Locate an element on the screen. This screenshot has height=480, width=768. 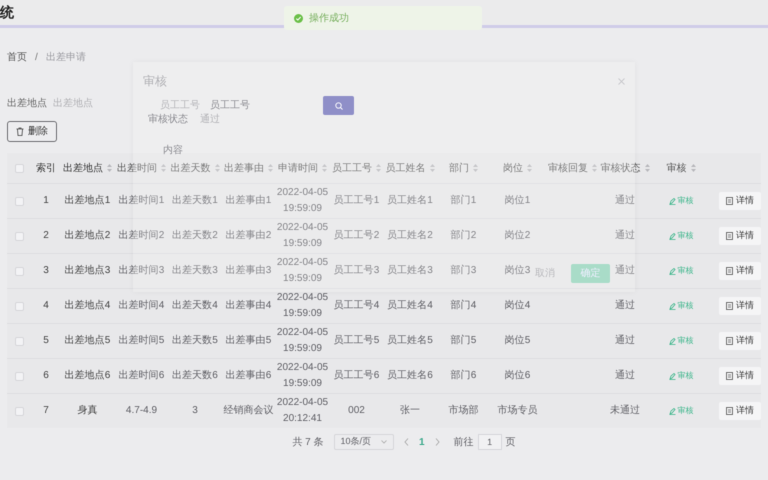
filter-input: 出差地点 is located at coordinates (93, 103).